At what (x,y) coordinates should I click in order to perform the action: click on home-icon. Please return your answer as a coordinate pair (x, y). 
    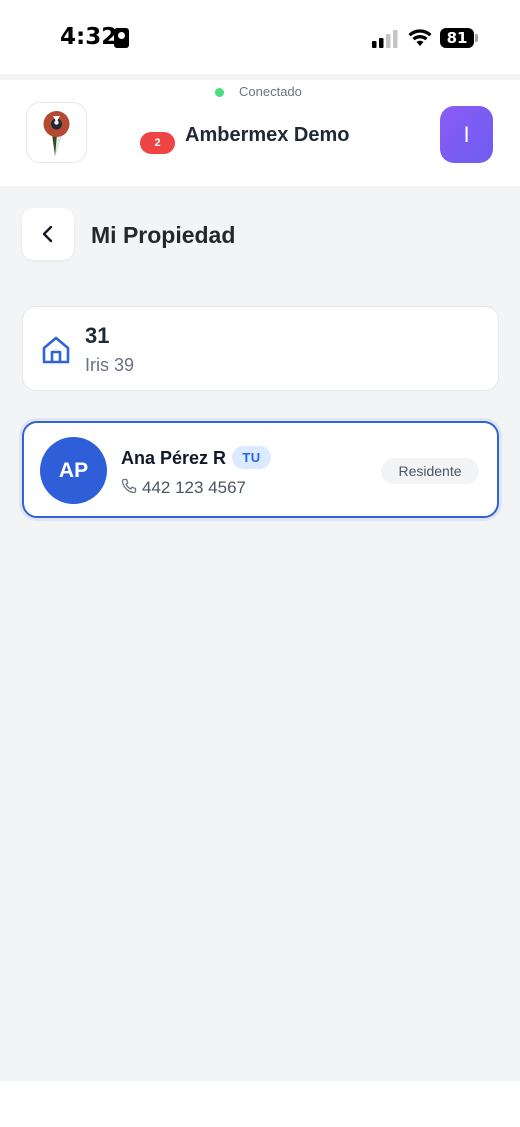
    Looking at the image, I should click on (56, 350).